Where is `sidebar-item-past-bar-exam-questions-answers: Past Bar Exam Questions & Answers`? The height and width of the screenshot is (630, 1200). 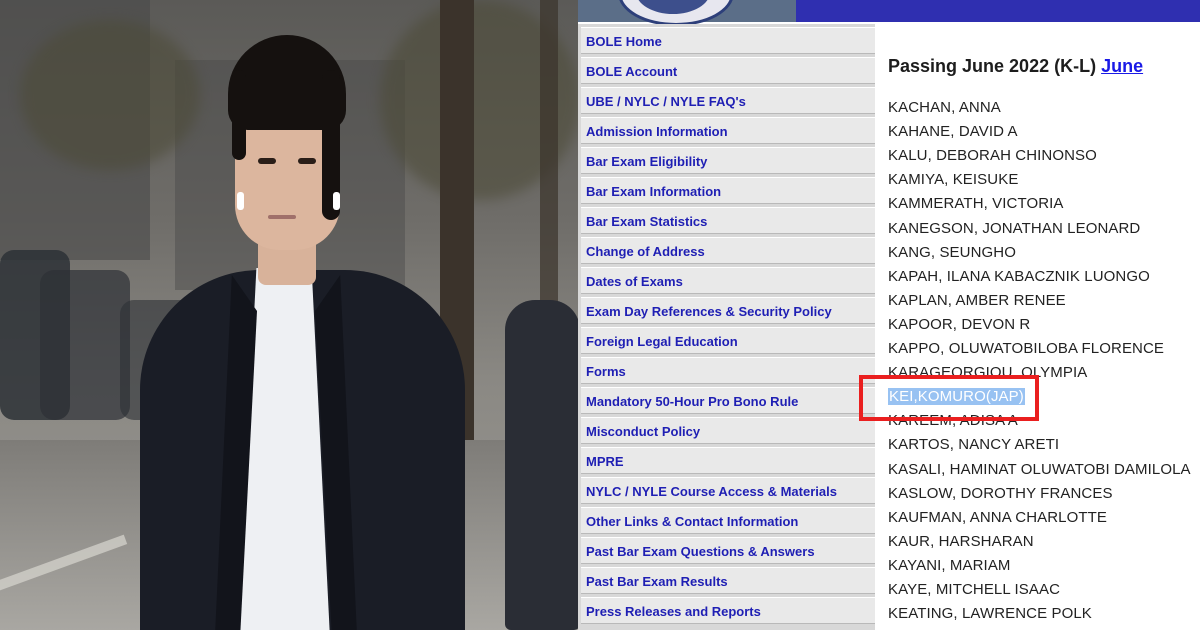
sidebar-item-past-bar-exam-questions-answers: Past Bar Exam Questions & Answers is located at coordinates (728, 550).